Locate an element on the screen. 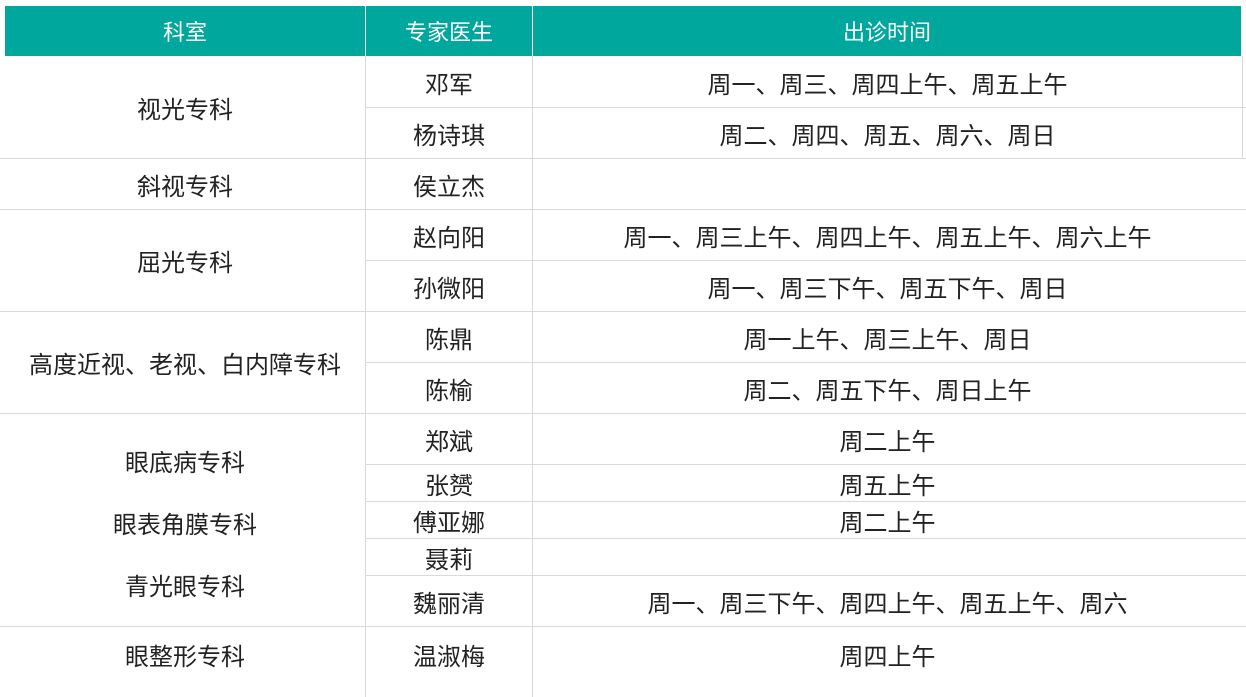 Image resolution: width=1246 pixels, height=697 pixels. doctor-cell: 郑斌 is located at coordinates (449, 441).